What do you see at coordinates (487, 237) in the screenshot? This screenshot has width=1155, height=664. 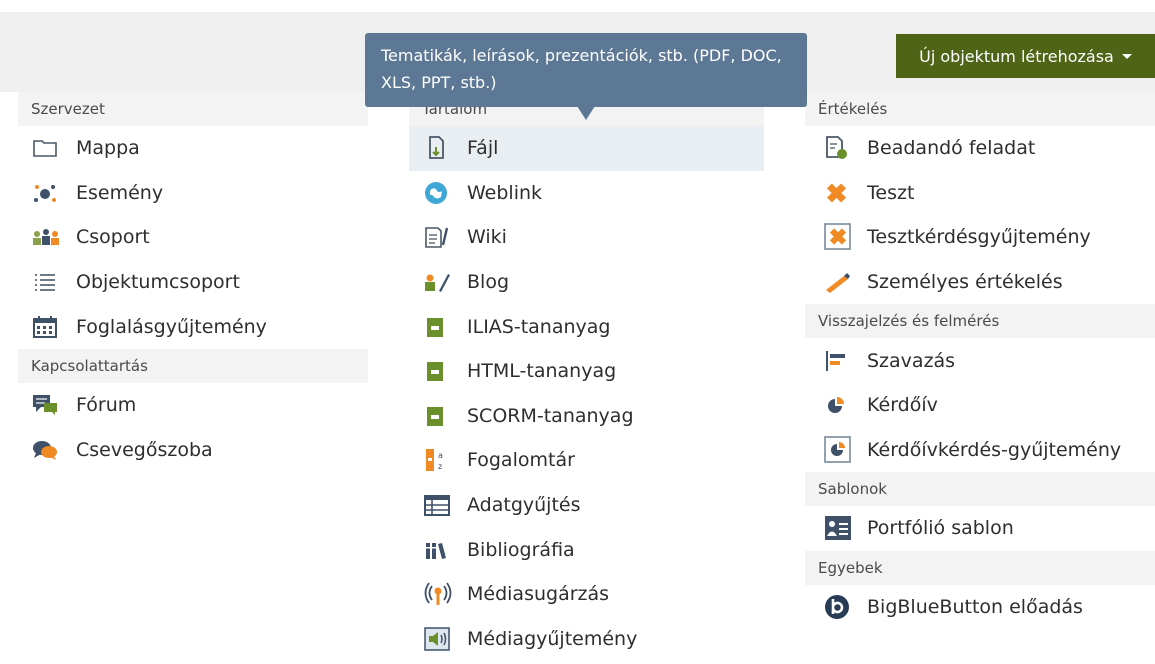 I see `menu-item-label: Wiki` at bounding box center [487, 237].